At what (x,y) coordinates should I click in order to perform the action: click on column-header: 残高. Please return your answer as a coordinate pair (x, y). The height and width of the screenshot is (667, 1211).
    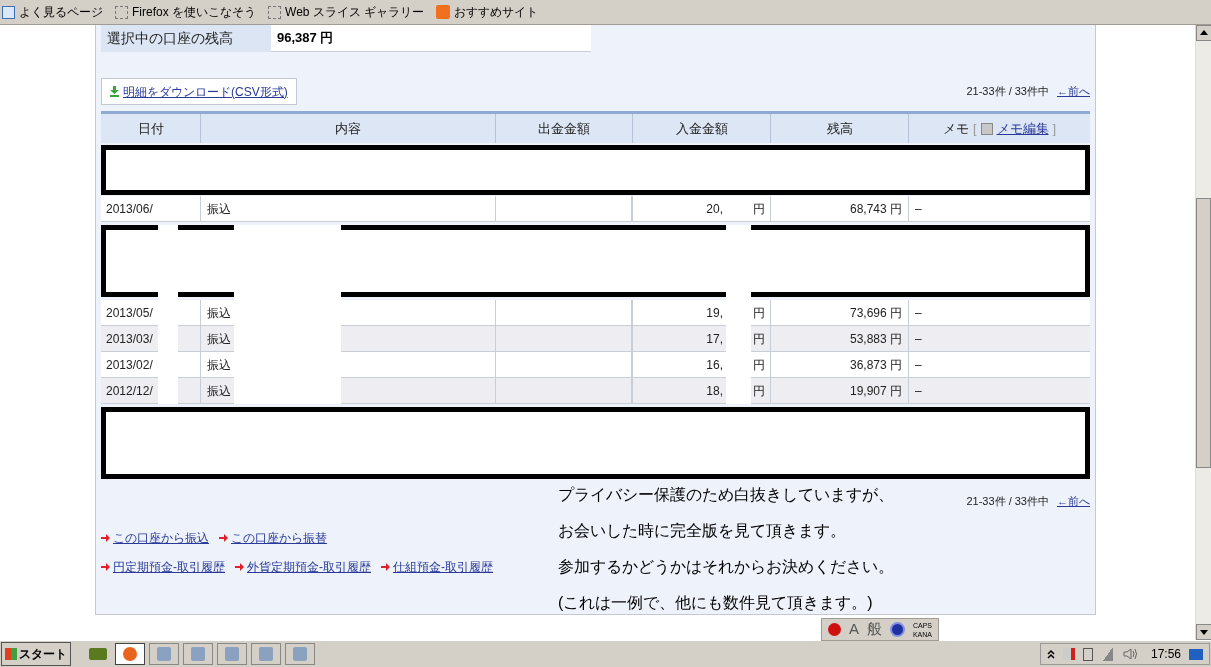
    Looking at the image, I should click on (840, 128).